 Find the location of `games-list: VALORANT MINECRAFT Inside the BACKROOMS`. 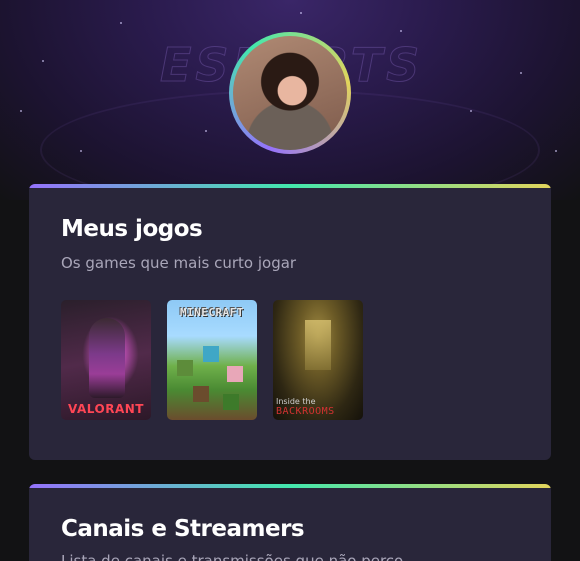

games-list: VALORANT MINECRAFT Inside the BACKROOMS is located at coordinates (212, 360).